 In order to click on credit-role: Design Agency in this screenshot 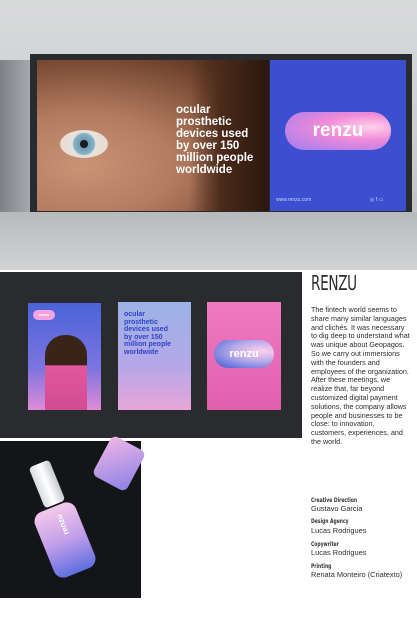, I will do `click(330, 521)`.